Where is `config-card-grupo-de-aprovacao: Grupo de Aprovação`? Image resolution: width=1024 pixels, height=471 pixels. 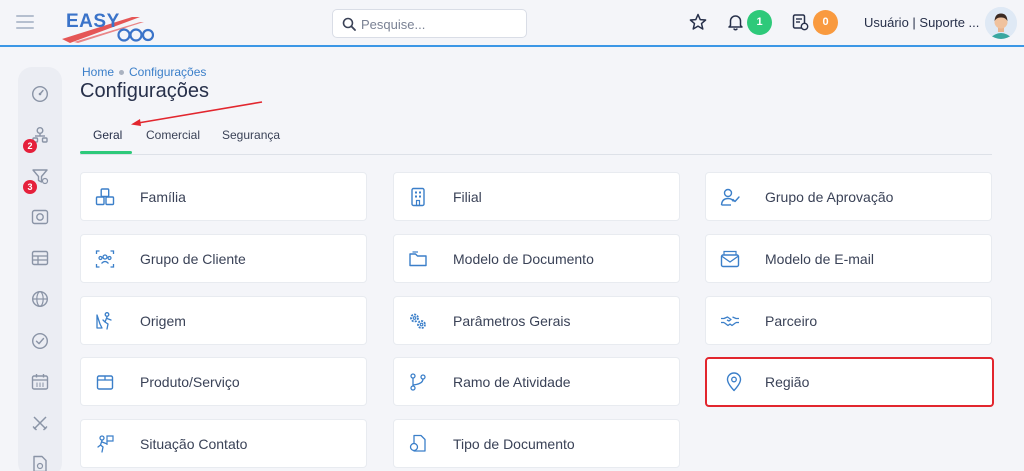 config-card-grupo-de-aprovacao: Grupo de Aprovação is located at coordinates (848, 196).